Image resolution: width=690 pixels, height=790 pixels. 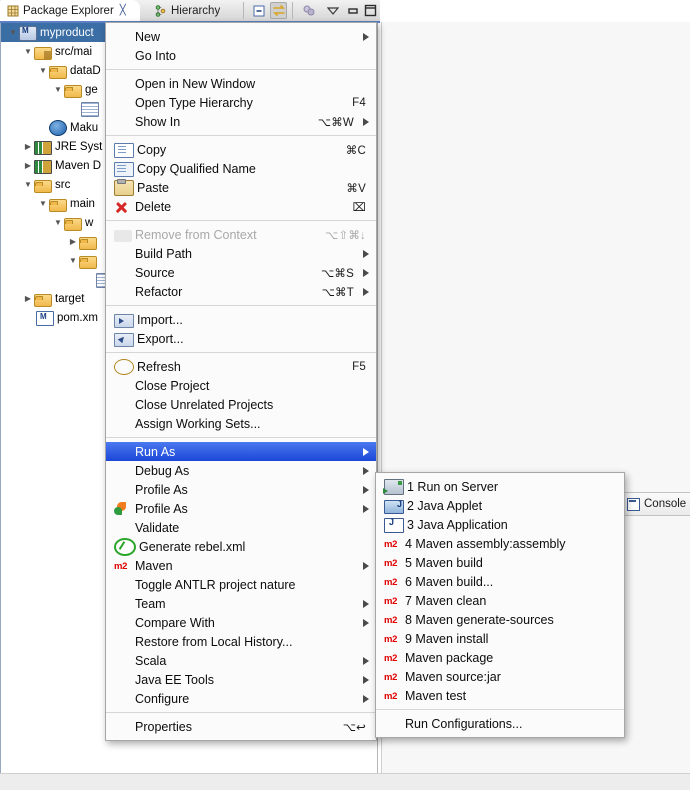 What do you see at coordinates (500, 695) in the screenshot?
I see `menu-item: m2 Maven test` at bounding box center [500, 695].